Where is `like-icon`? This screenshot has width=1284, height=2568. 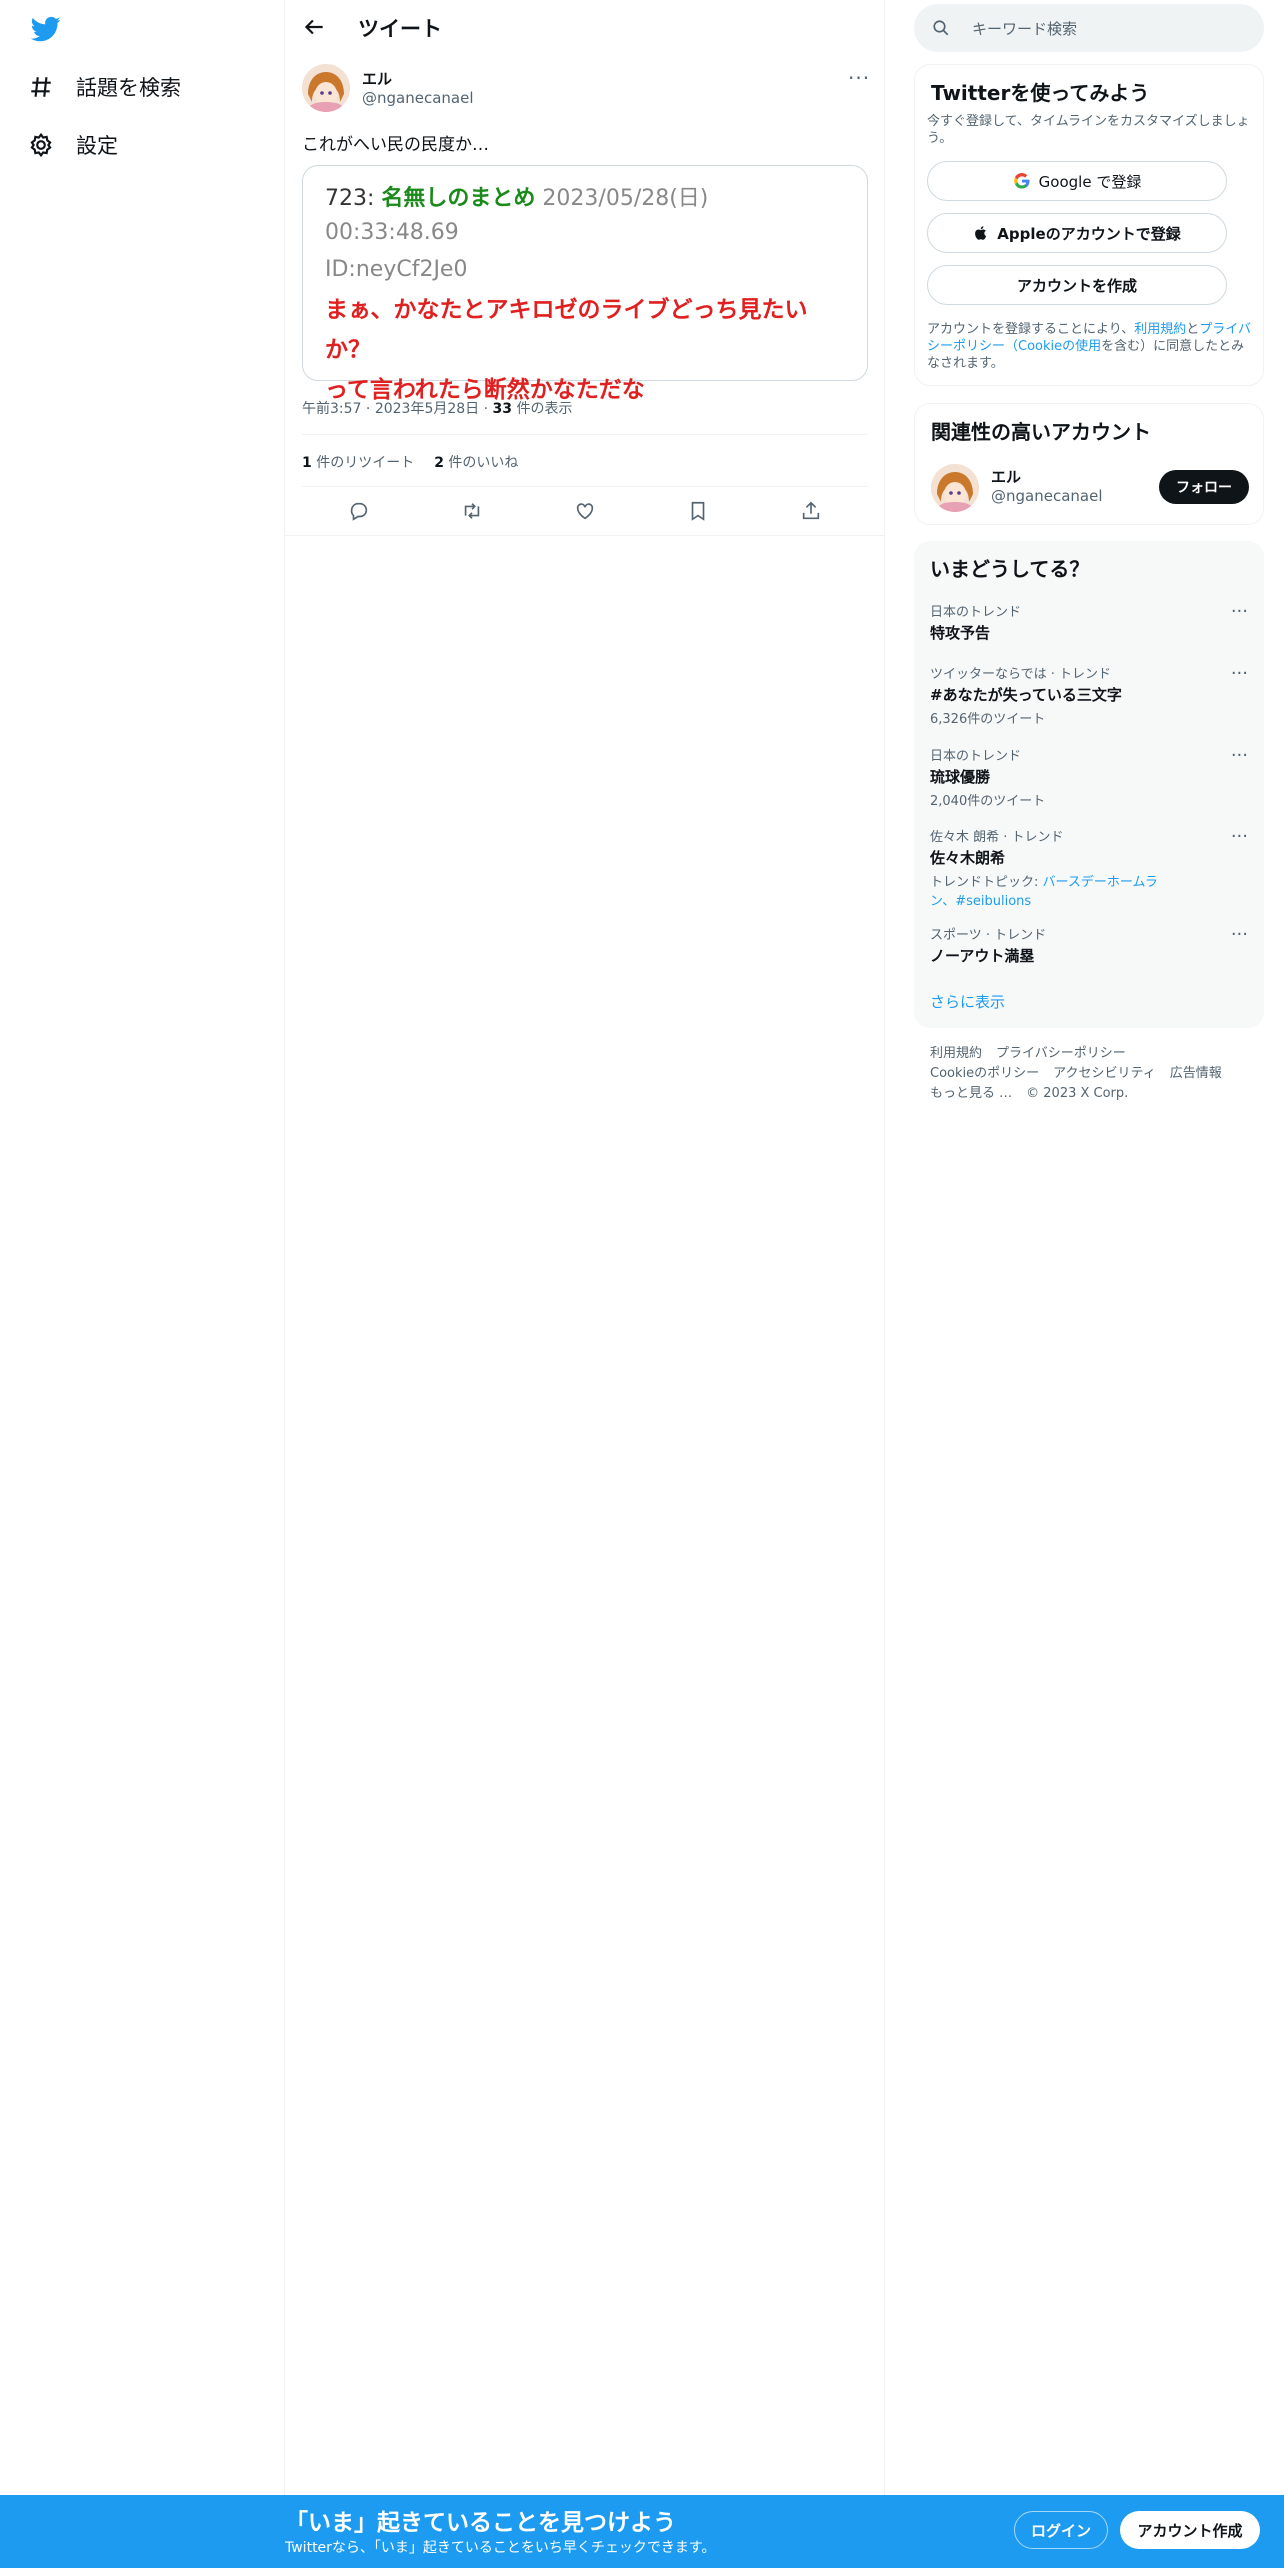 like-icon is located at coordinates (585, 511).